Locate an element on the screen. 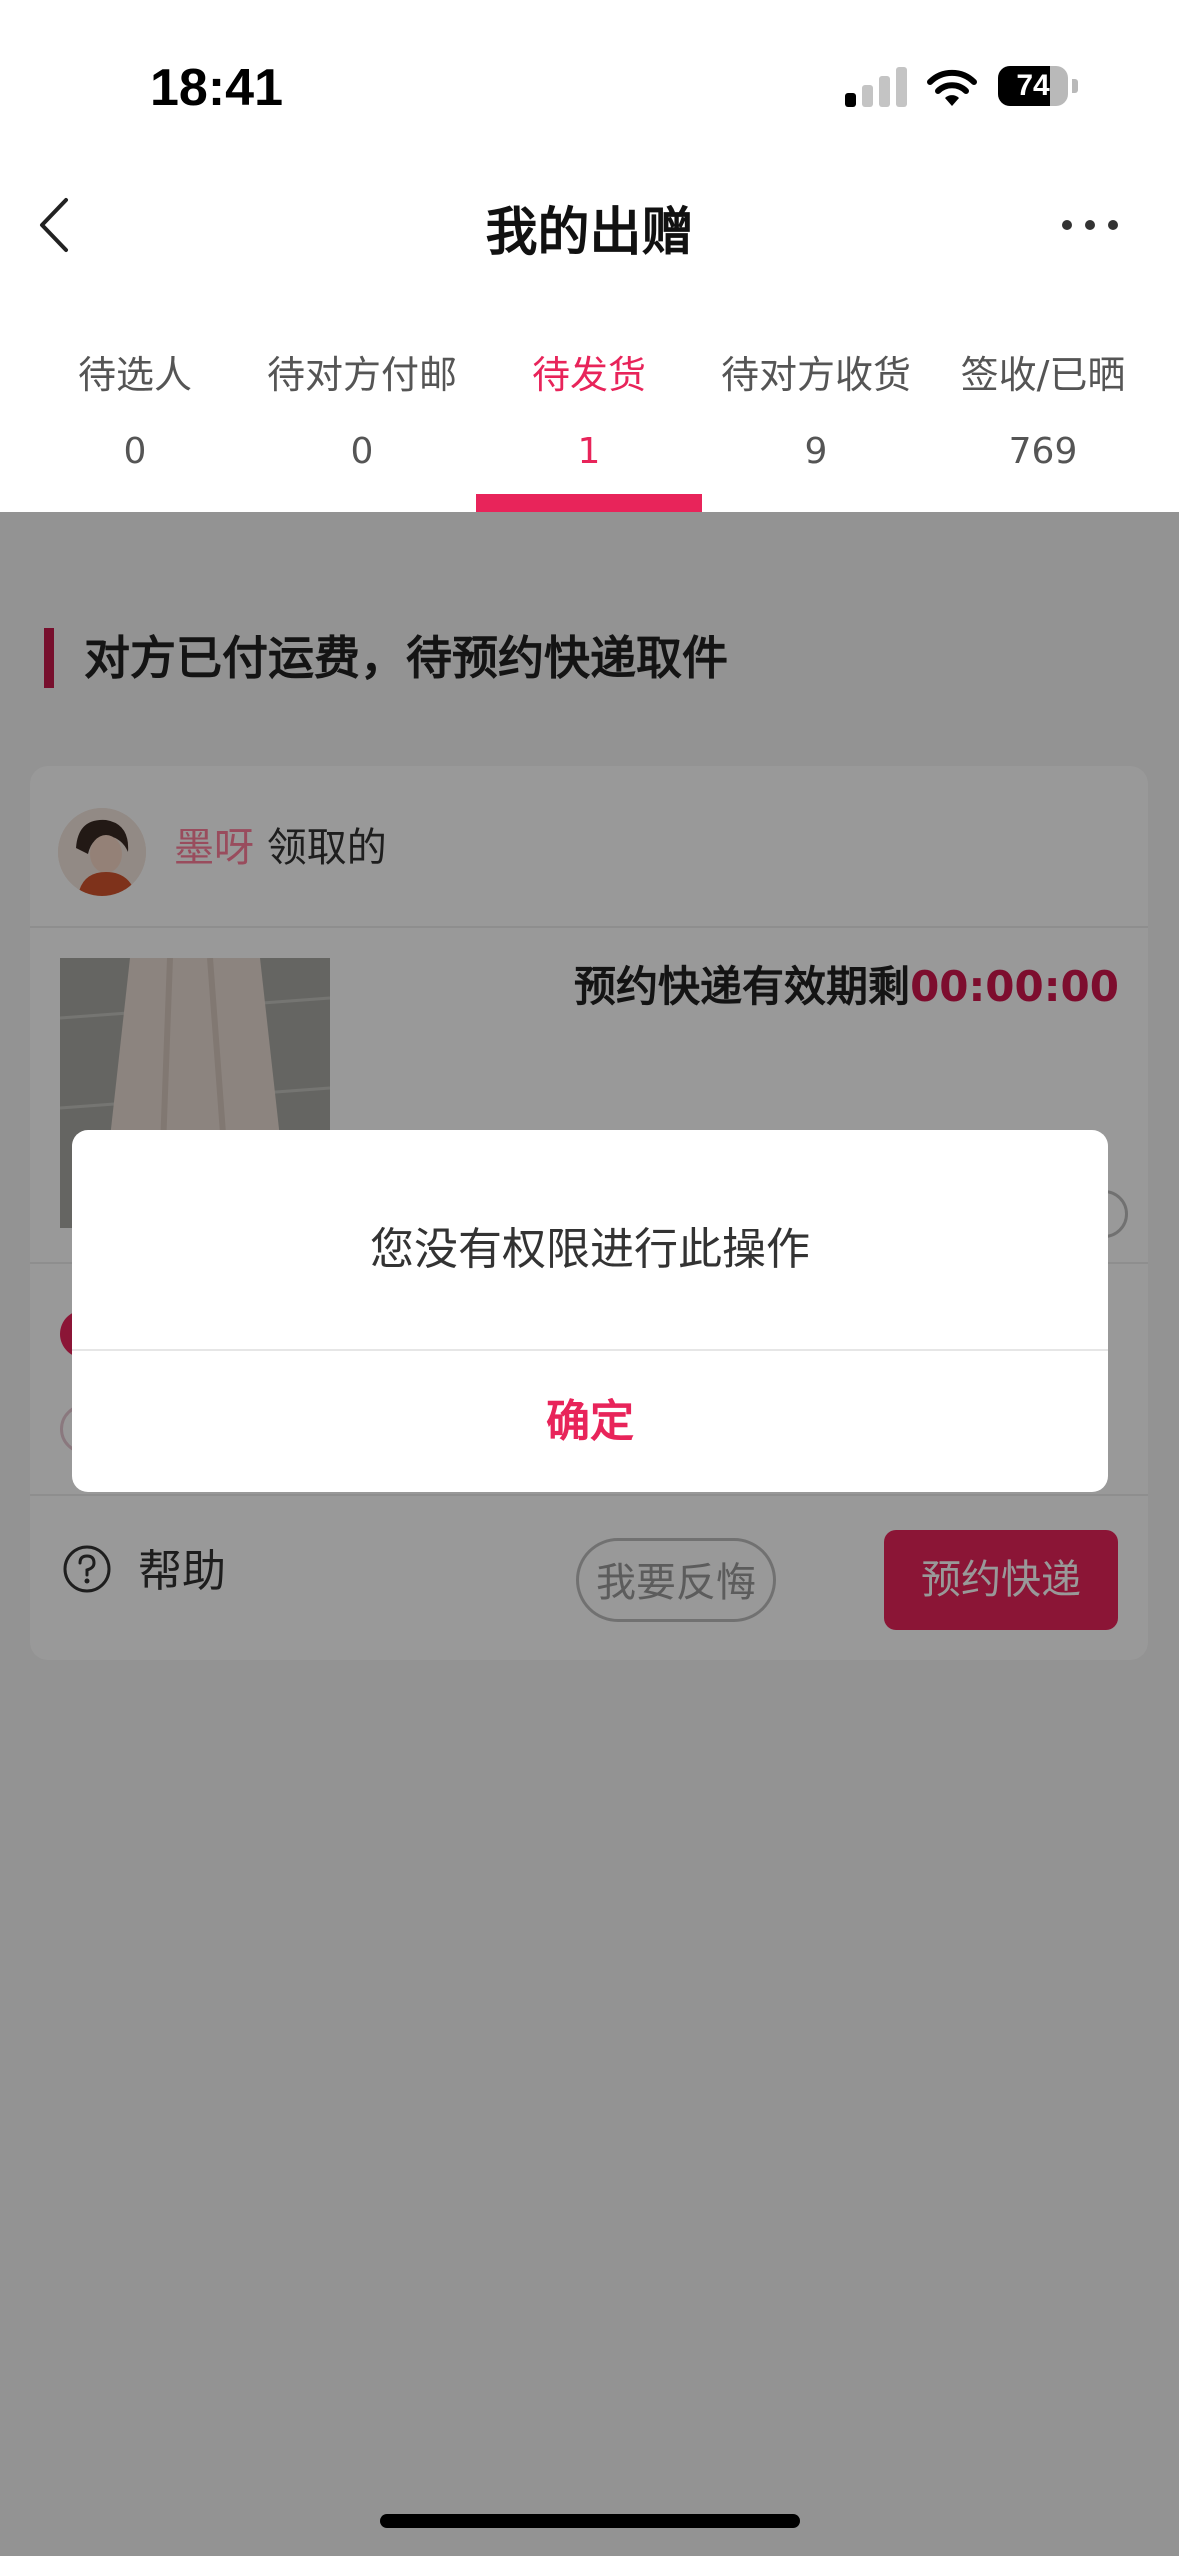  tab-pending-select: 待选人 0 is located at coordinates (135, 411).